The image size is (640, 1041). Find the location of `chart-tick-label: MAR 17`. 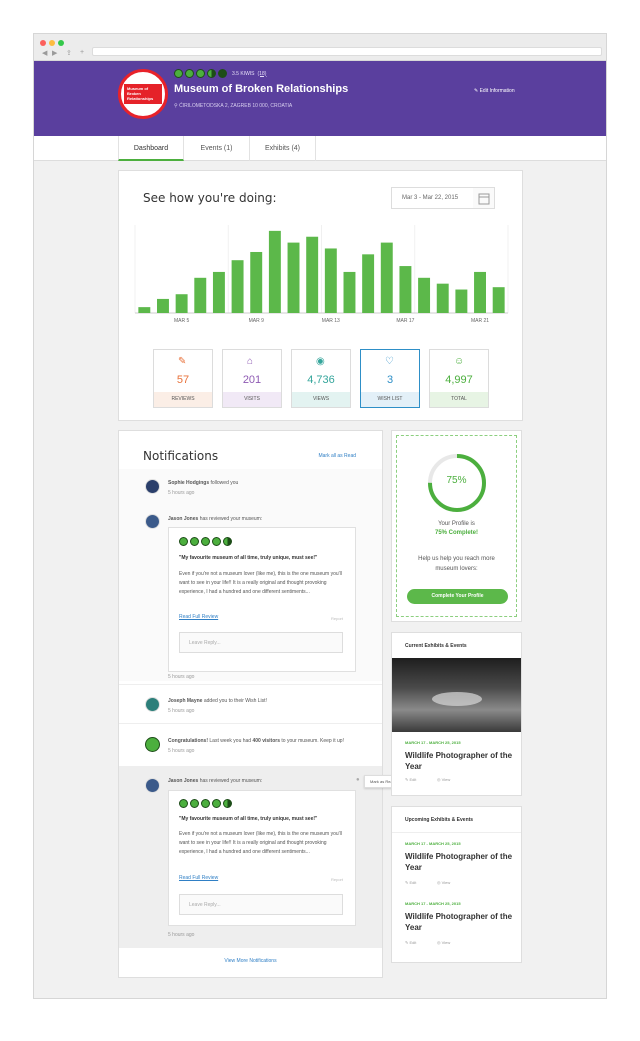

chart-tick-label: MAR 17 is located at coordinates (405, 321).